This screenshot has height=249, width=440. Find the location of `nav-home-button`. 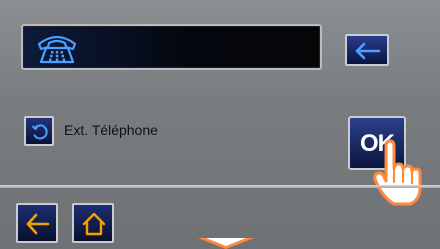

nav-home-button is located at coordinates (93, 223).